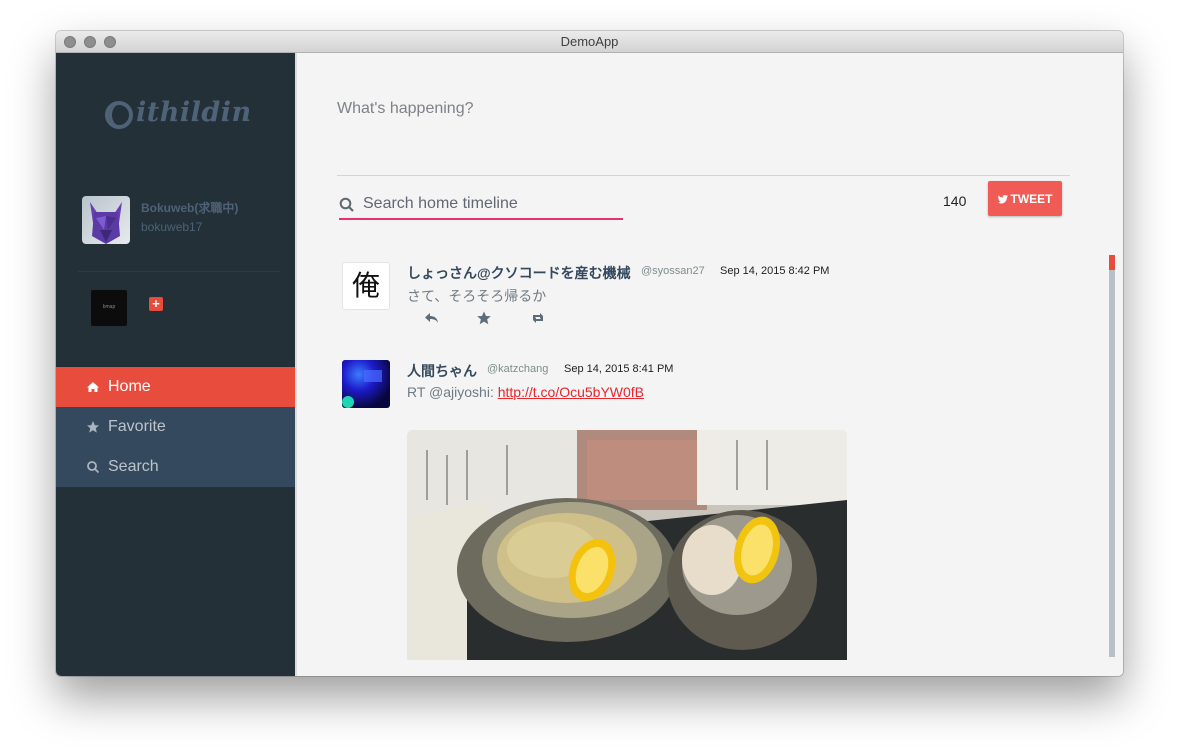 The height and width of the screenshot is (756, 1179). Describe the element at coordinates (175, 387) in the screenshot. I see `sidebar-item-home: Home` at that location.